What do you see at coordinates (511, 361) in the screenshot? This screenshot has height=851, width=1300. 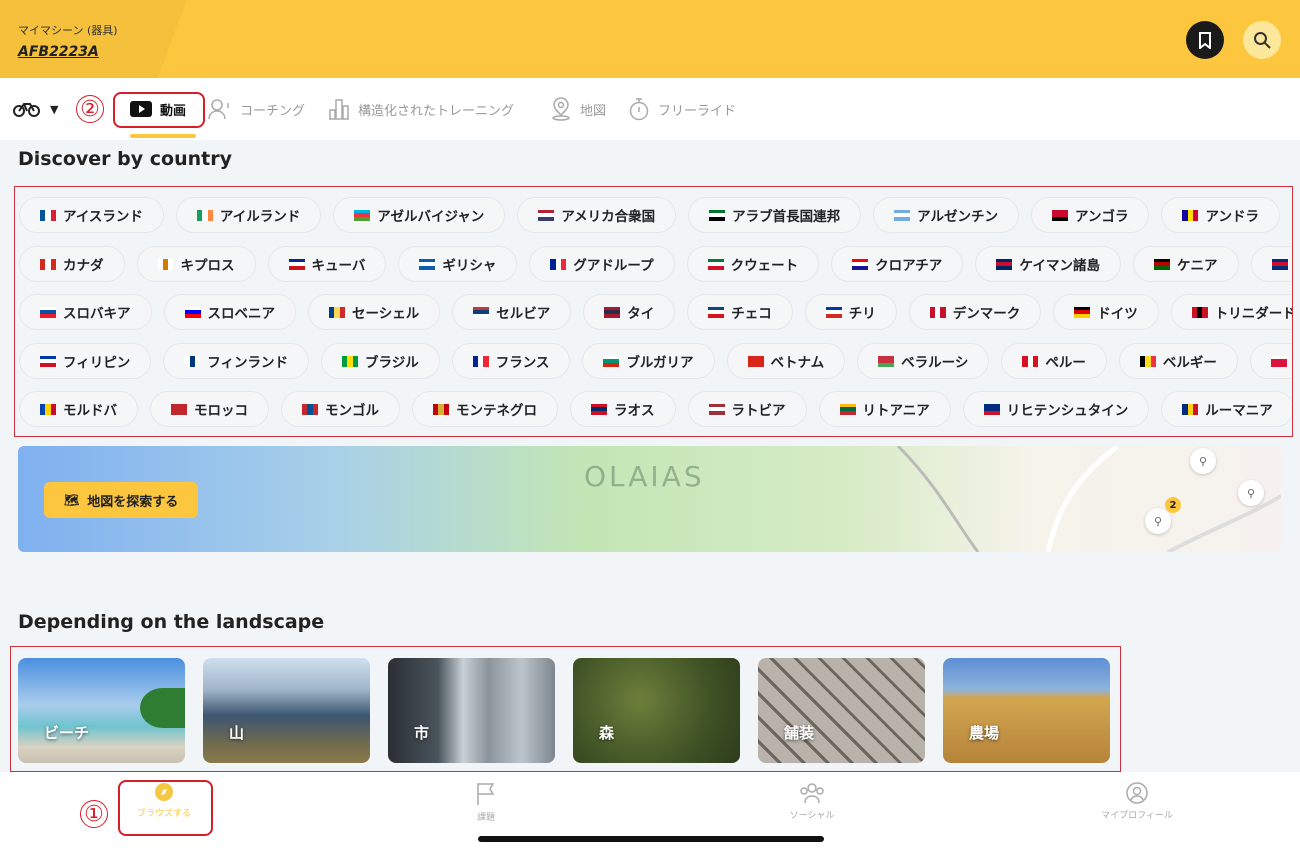 I see `country-chip: フランス` at bounding box center [511, 361].